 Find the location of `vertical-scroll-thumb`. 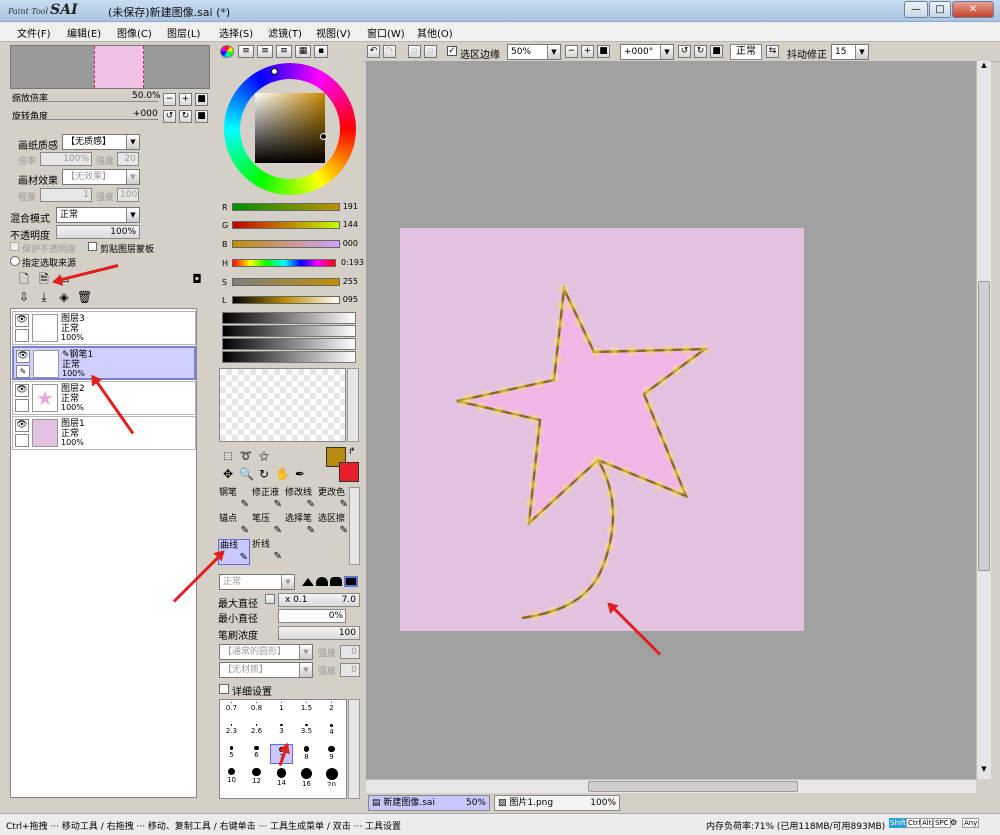

vertical-scroll-thumb is located at coordinates (984, 426).